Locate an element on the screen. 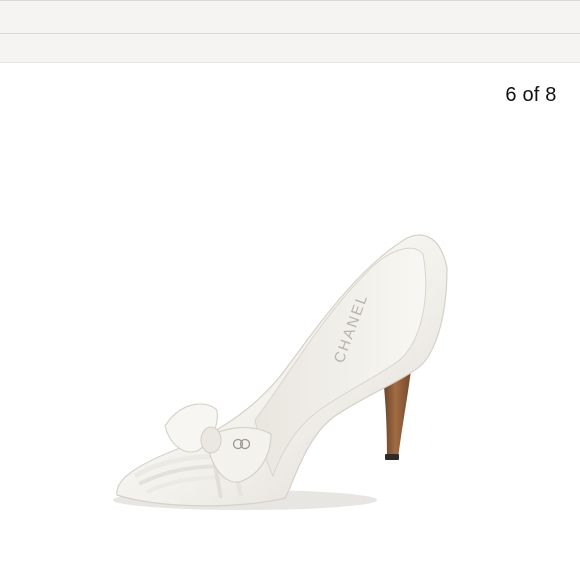  top-toolbar is located at coordinates (290, 17).